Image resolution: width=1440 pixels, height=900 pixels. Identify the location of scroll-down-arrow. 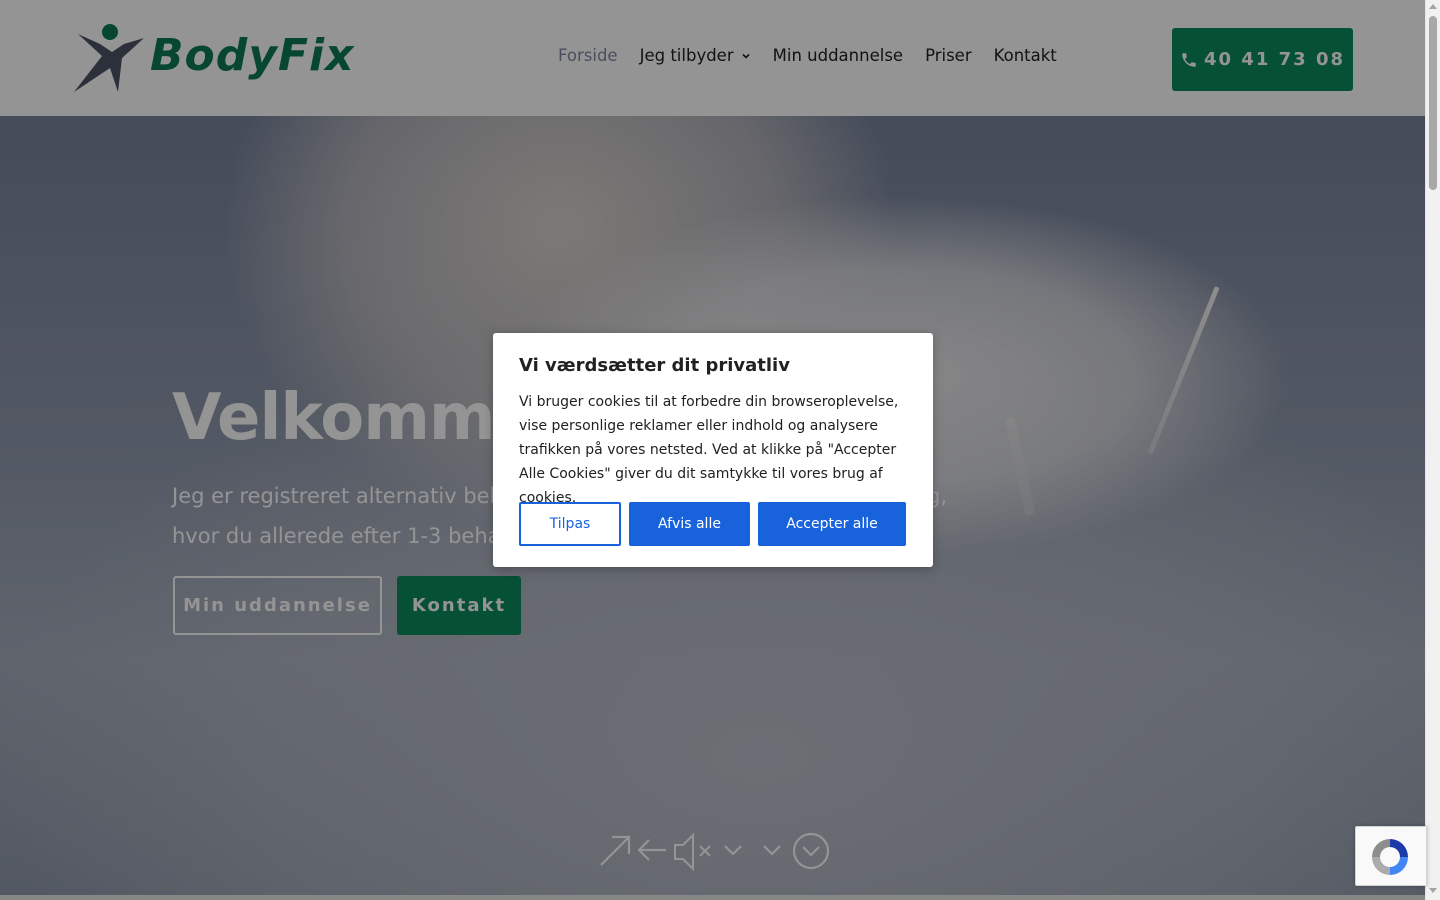
(1433, 890).